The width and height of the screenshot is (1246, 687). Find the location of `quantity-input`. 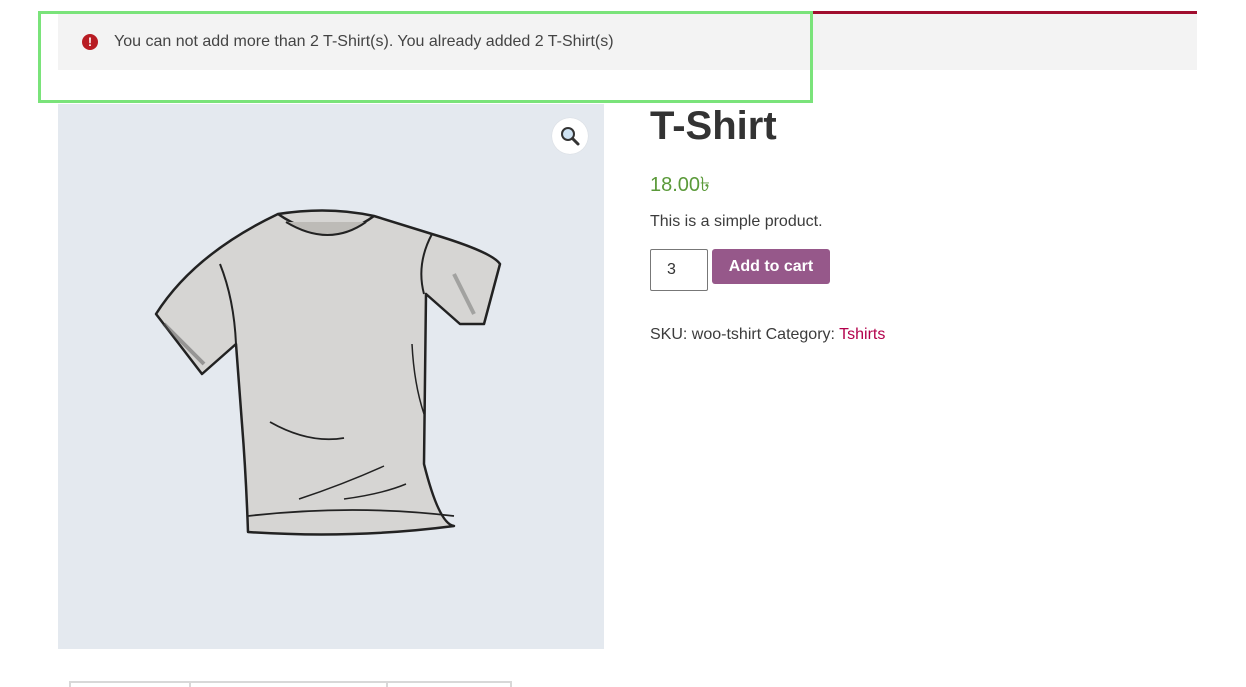

quantity-input is located at coordinates (679, 270).